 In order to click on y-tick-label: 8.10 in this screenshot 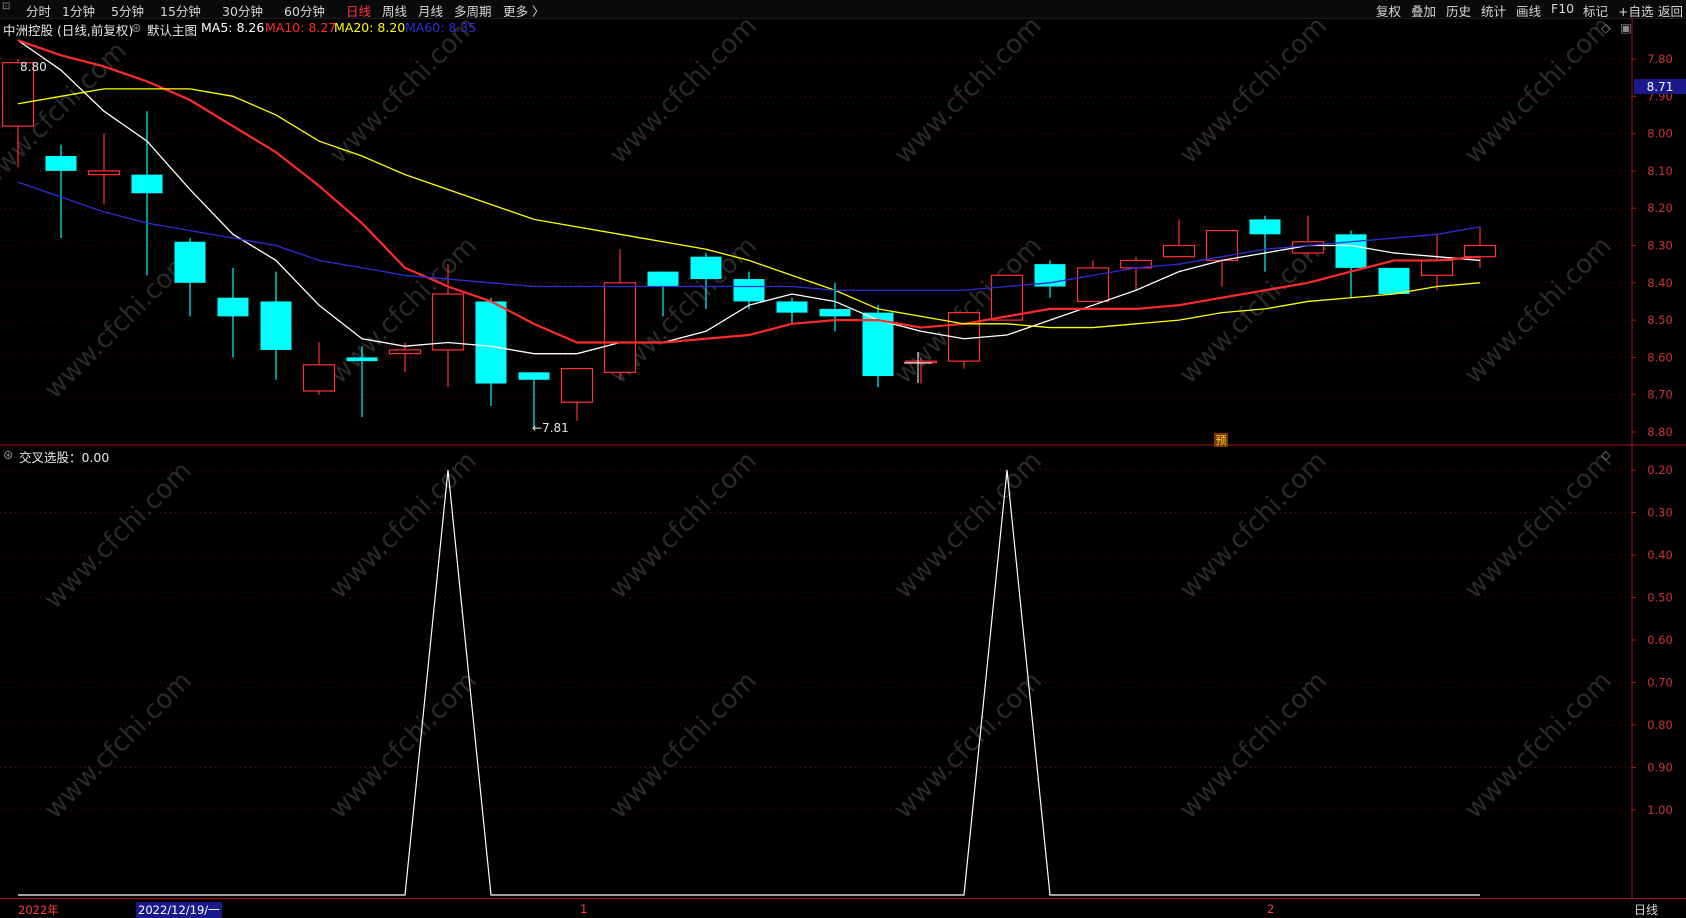, I will do `click(1660, 171)`.